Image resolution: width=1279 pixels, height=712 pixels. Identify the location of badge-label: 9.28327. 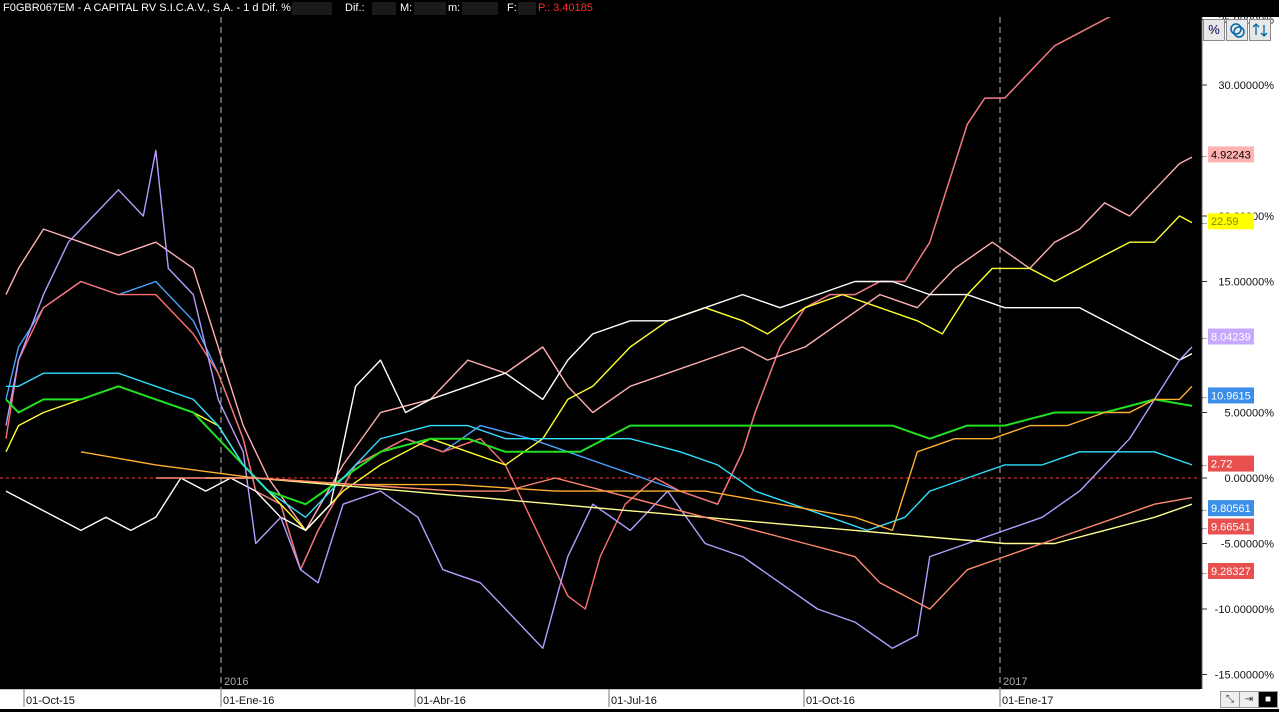
(1231, 572).